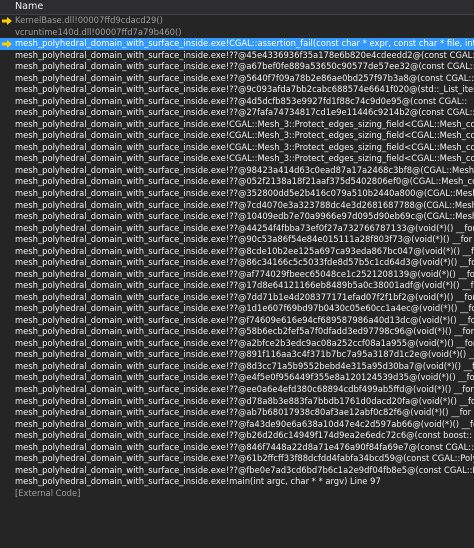 The width and height of the screenshot is (474, 548). I want to click on stack-frame-name: KernelBase.dll!00007ffd9cdacd29(), so click(89, 20).